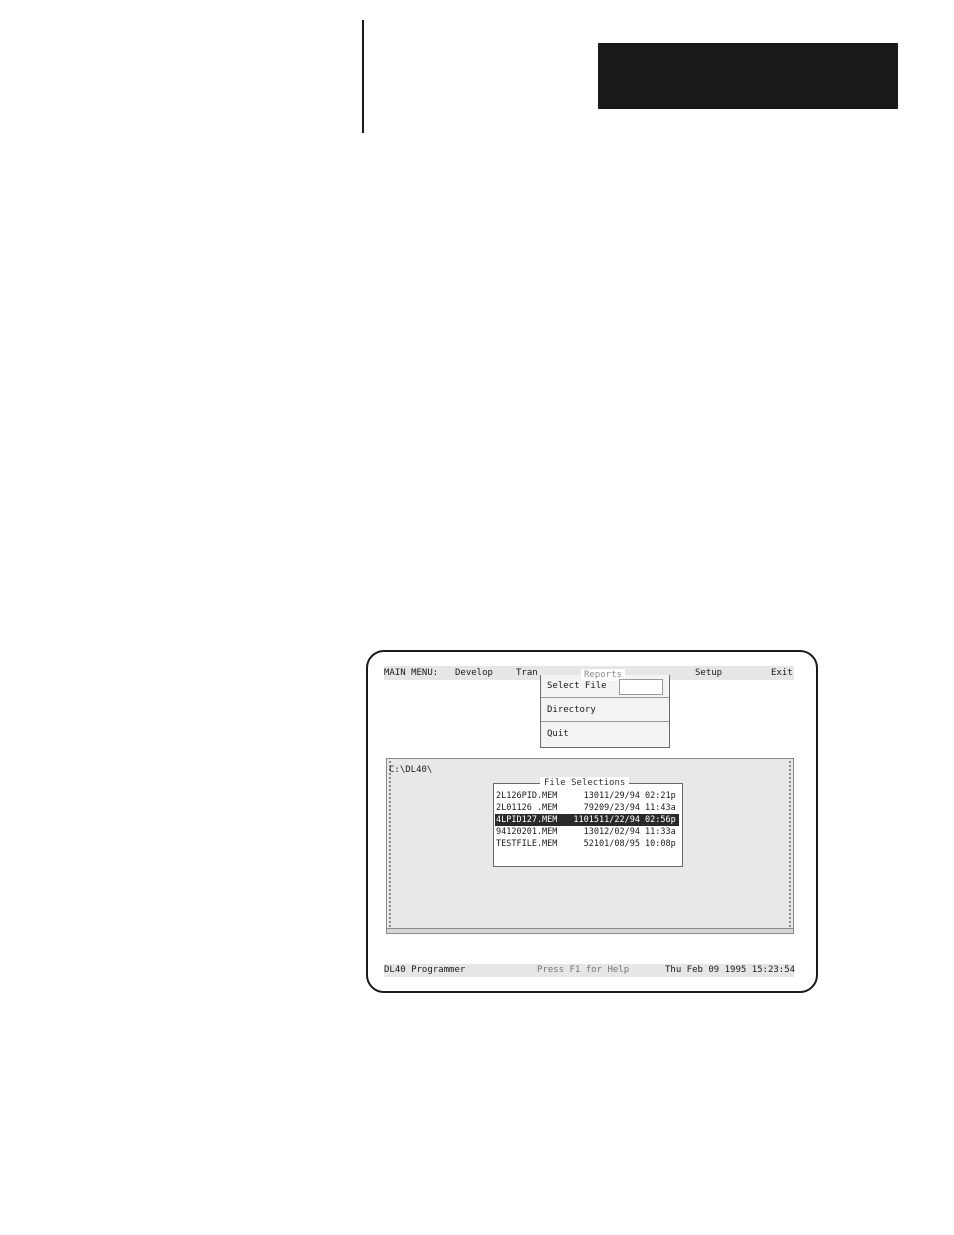  I want to click on select-file-label: Select File, so click(577, 686).